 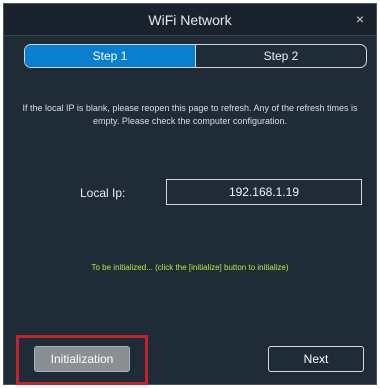 I want to click on local-ip-field: 192.168.1.19, so click(x=264, y=192).